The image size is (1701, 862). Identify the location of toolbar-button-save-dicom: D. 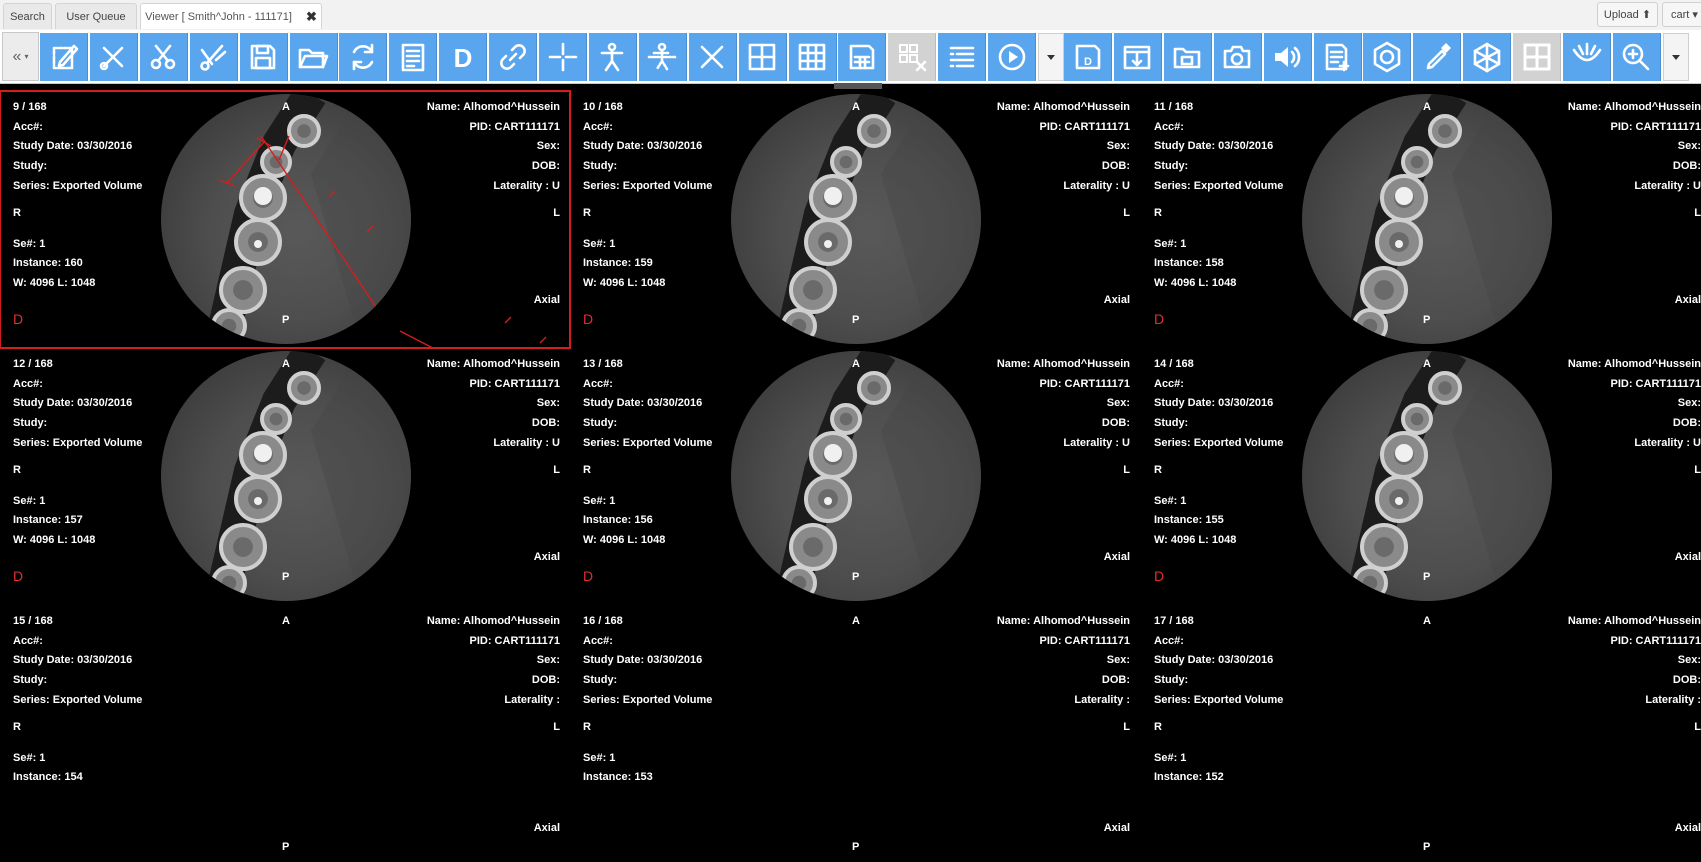
(1088, 57).